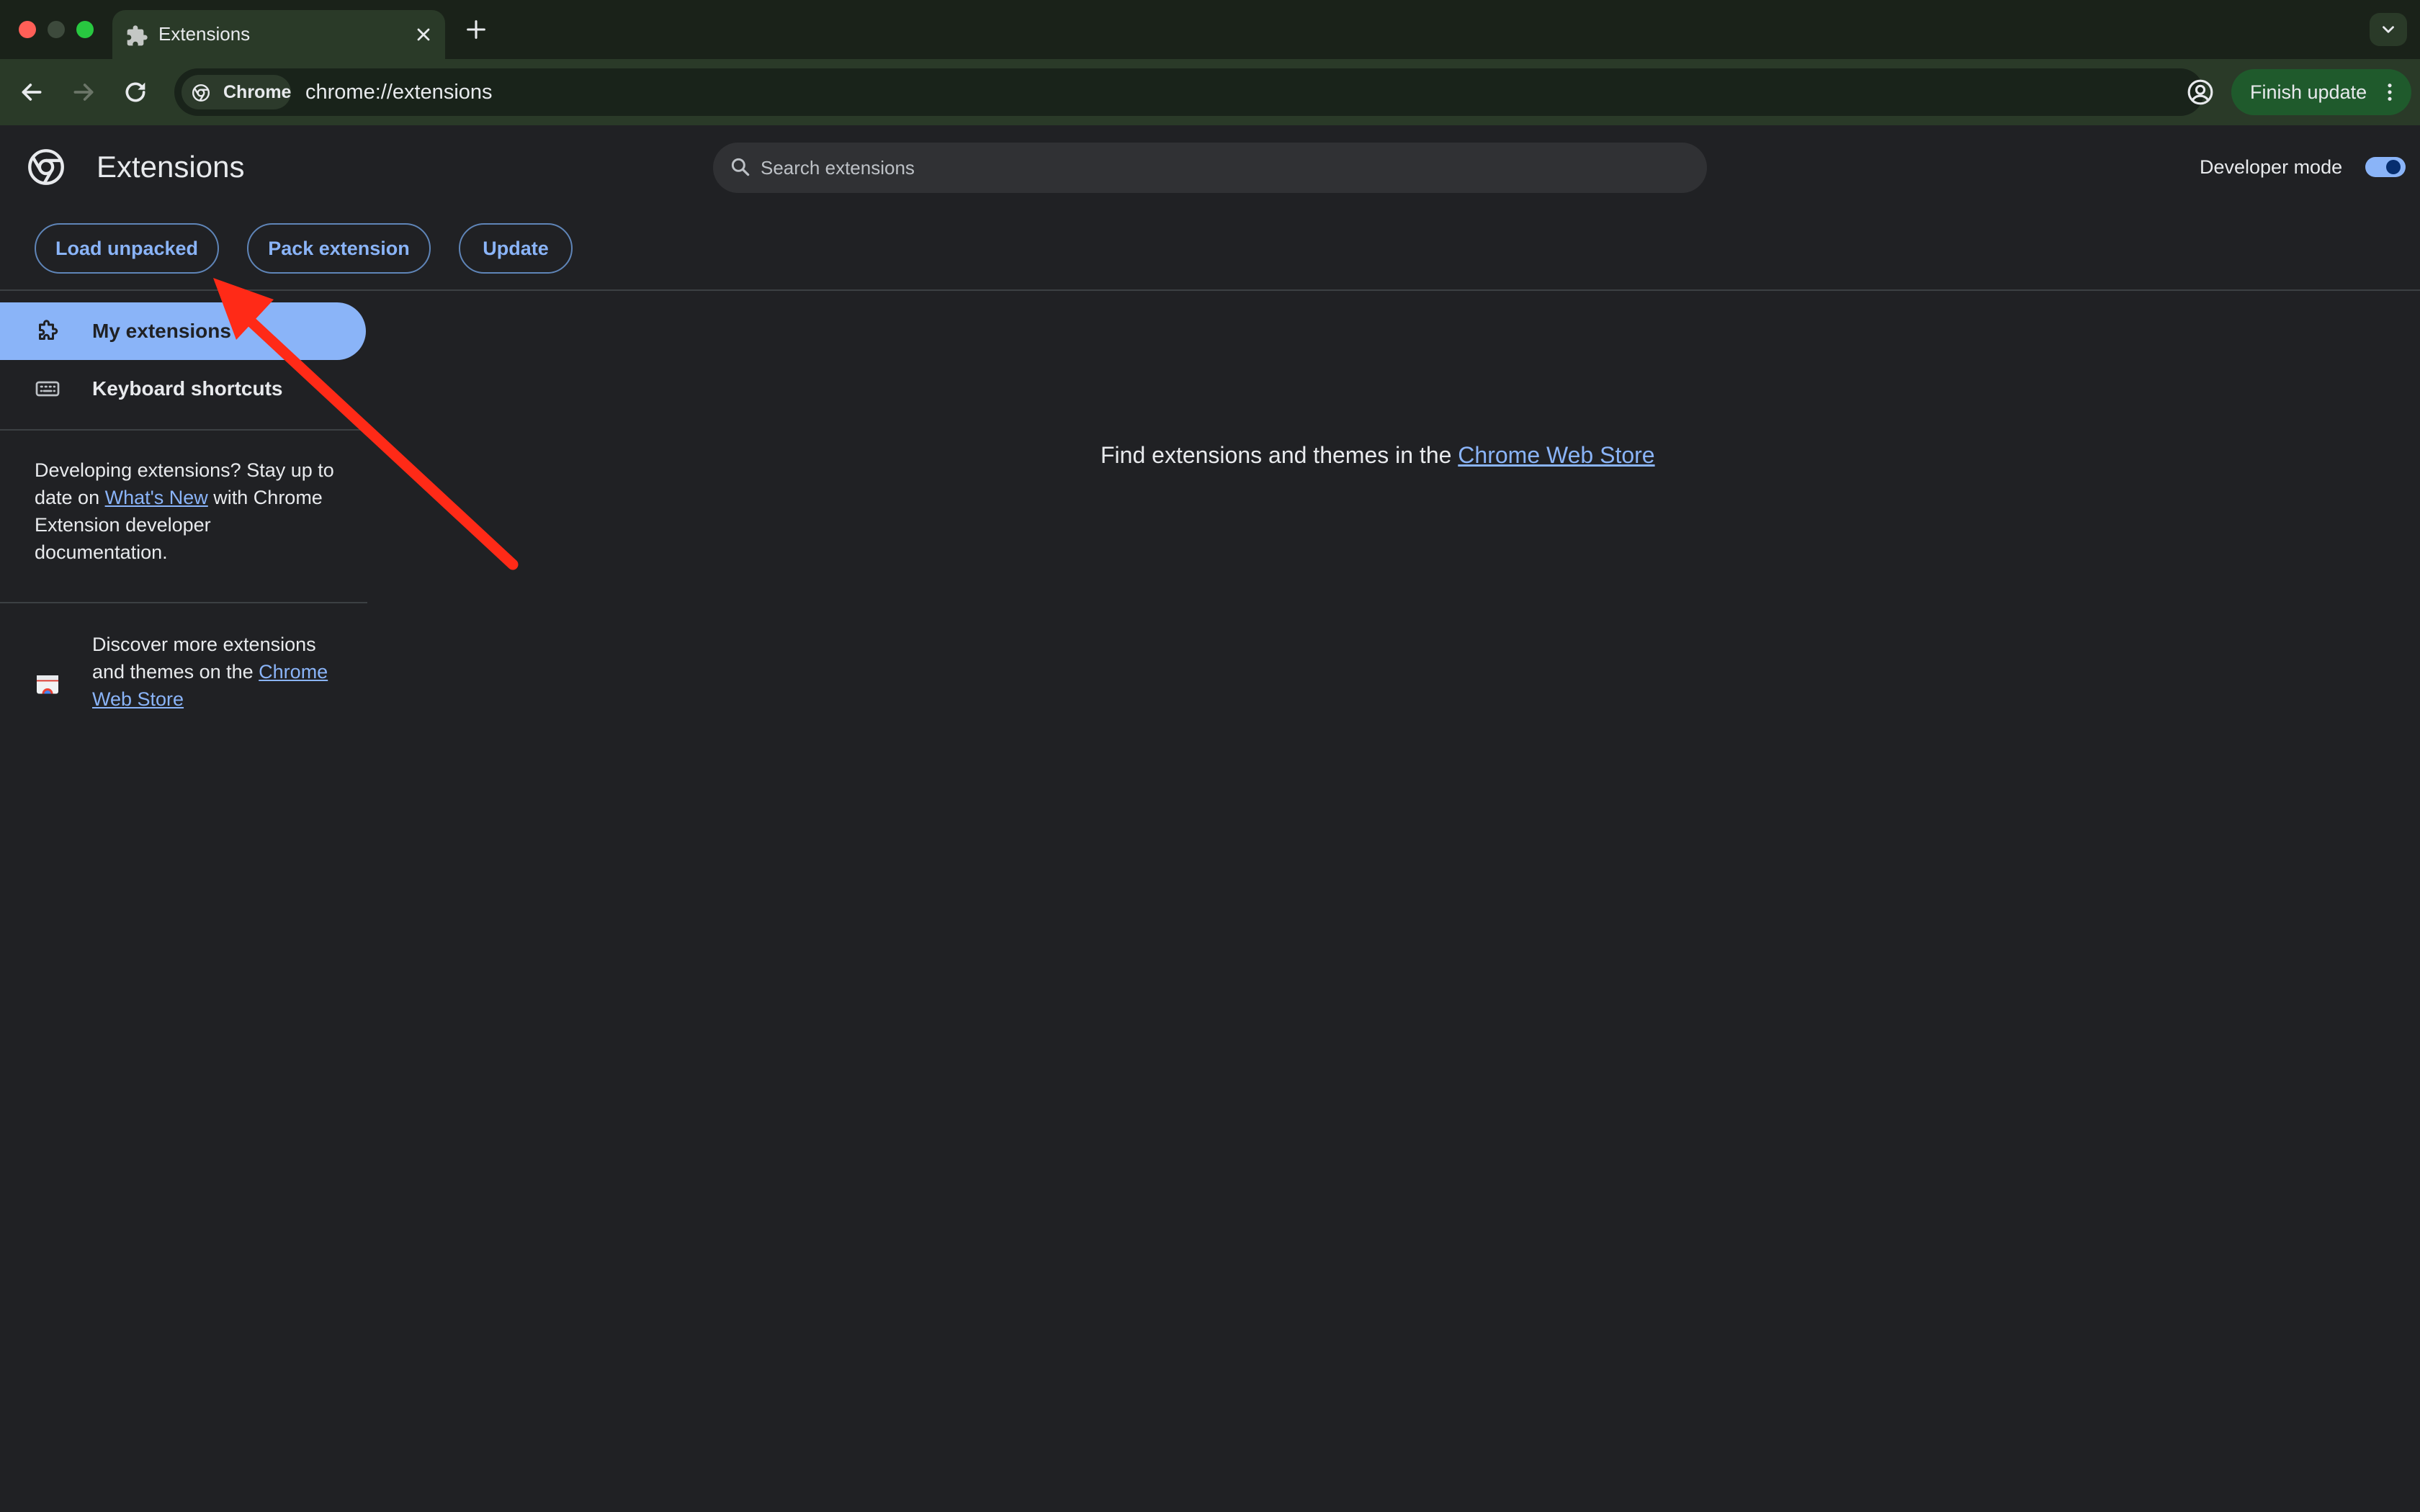 The width and height of the screenshot is (2420, 1512). I want to click on site-info-label: Chrome, so click(257, 92).